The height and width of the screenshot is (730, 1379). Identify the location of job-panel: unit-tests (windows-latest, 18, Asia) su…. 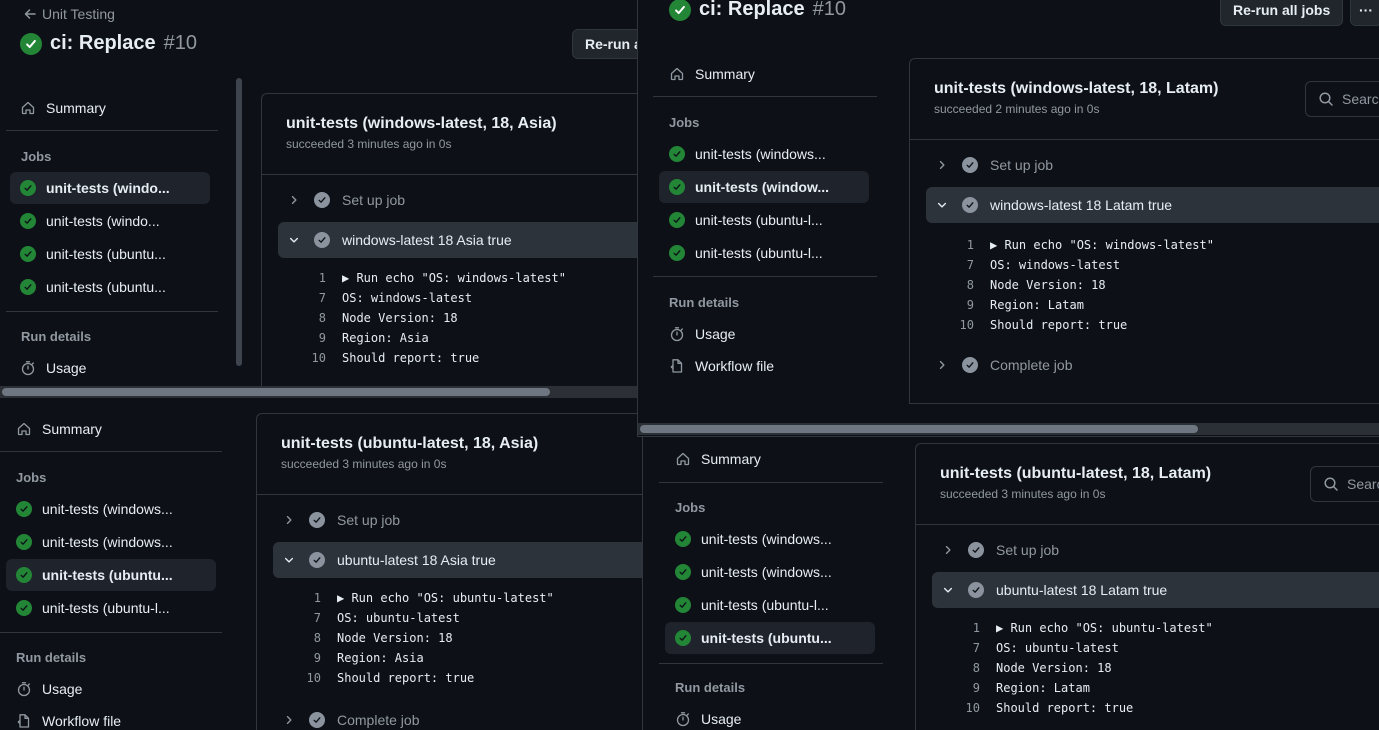
(450, 243).